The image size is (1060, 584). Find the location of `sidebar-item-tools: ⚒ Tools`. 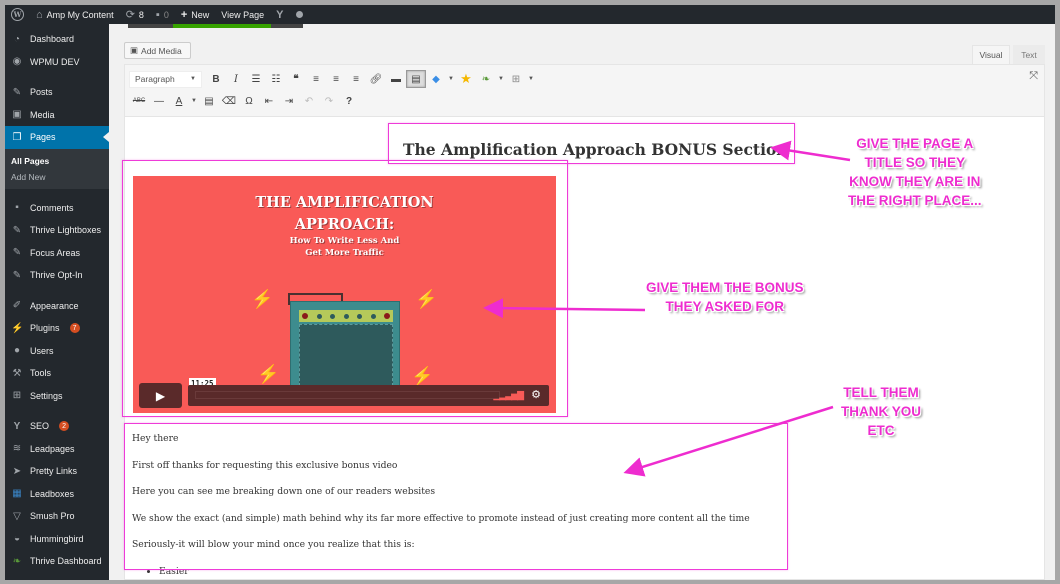

sidebar-item-tools: ⚒ Tools is located at coordinates (57, 373).